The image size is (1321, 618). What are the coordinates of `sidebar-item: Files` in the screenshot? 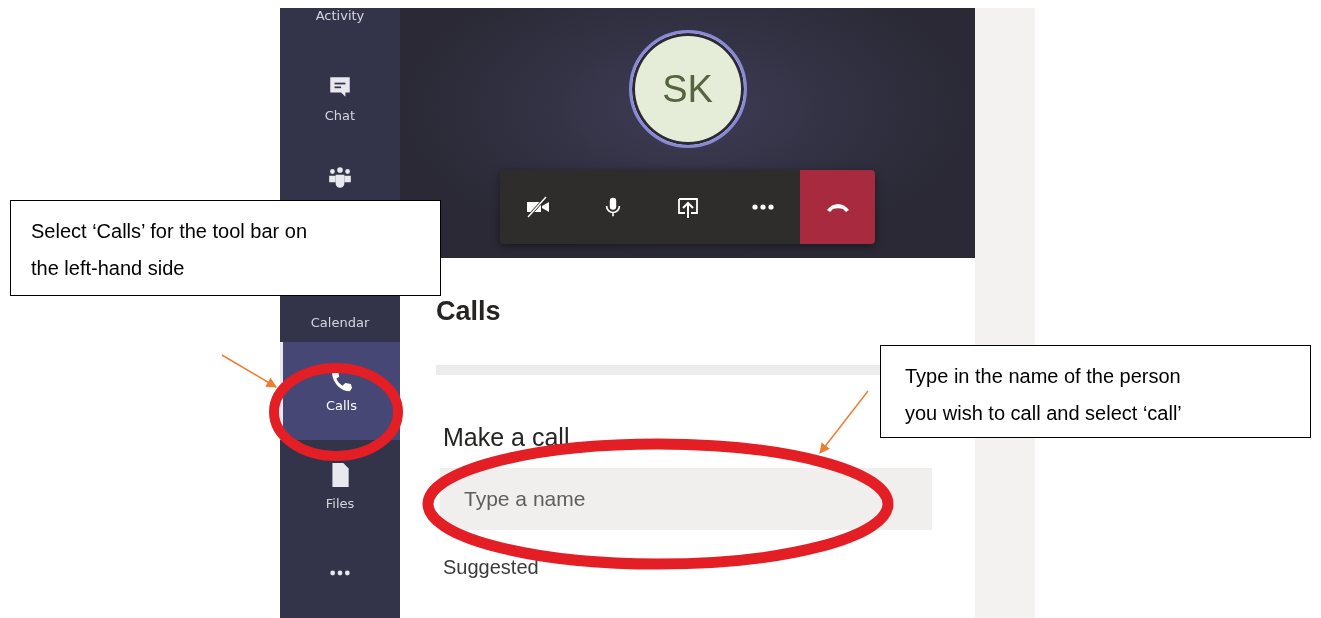 It's located at (340, 485).